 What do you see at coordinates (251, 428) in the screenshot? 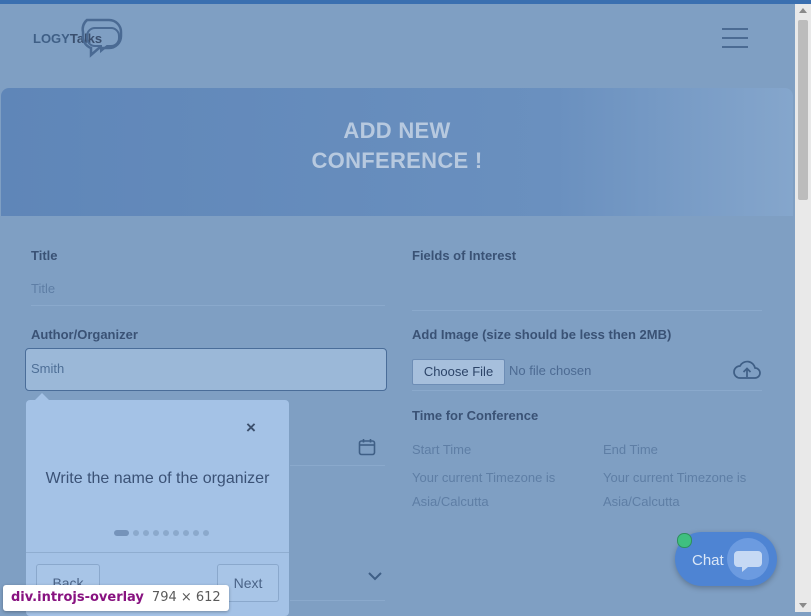
I see `close-icon: ×` at bounding box center [251, 428].